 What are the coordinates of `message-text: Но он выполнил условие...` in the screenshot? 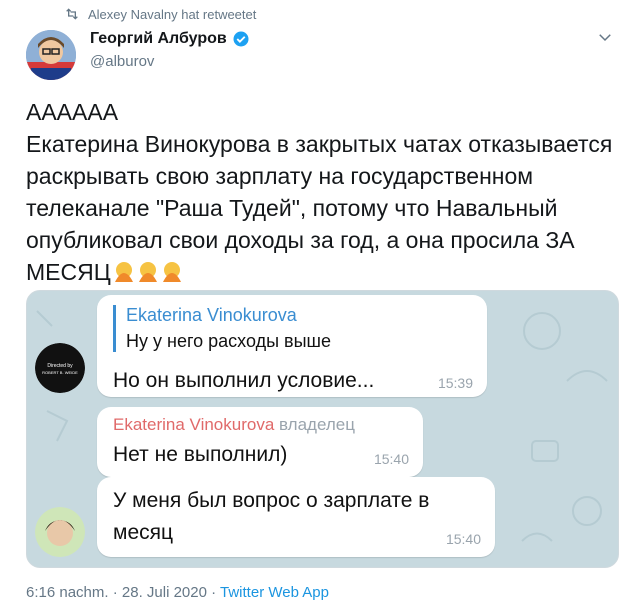 It's located at (244, 380).